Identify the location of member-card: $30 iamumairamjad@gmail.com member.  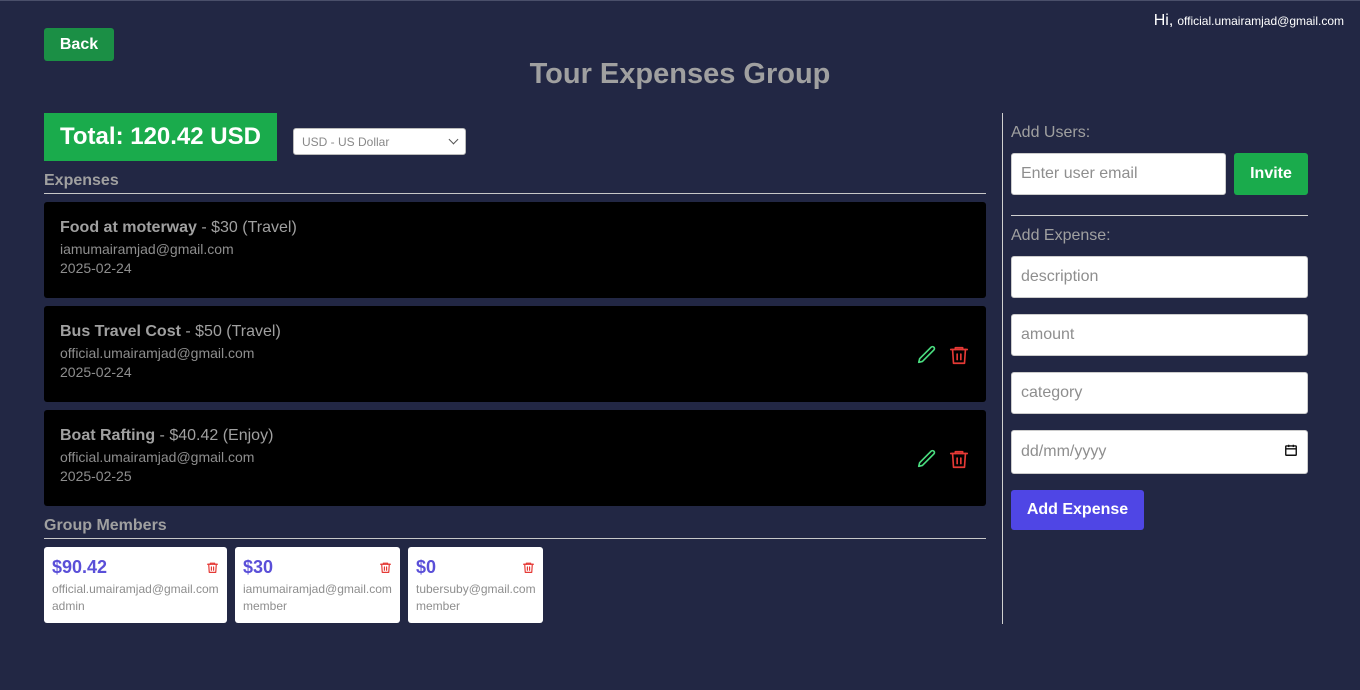
(317, 585).